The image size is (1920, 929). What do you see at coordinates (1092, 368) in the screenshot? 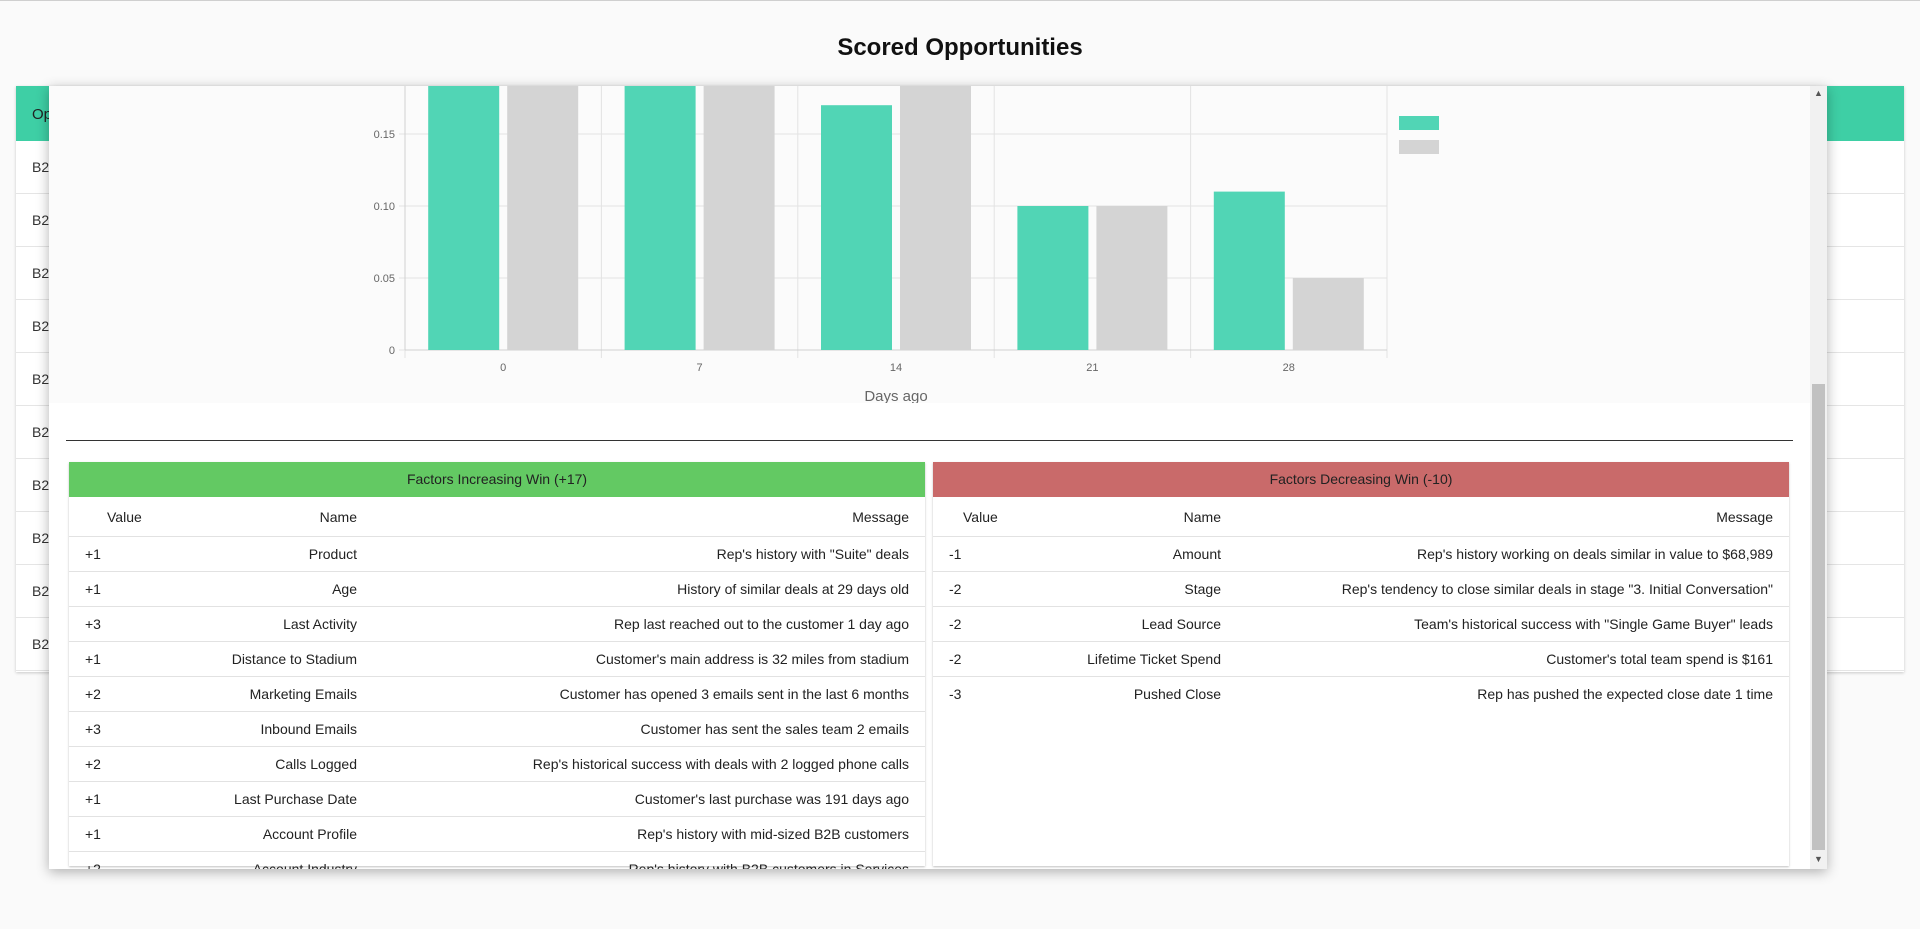
I see `x-tick-label: 21` at bounding box center [1092, 368].